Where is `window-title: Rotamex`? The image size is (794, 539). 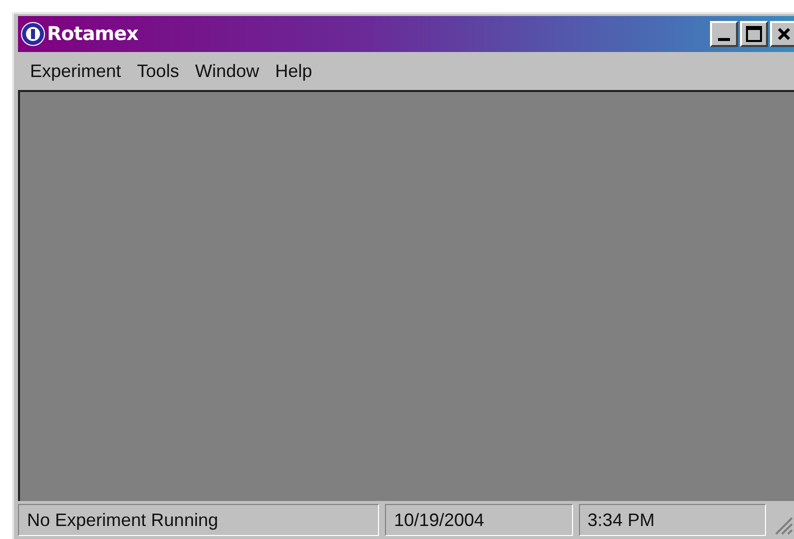 window-title: Rotamex is located at coordinates (92, 34).